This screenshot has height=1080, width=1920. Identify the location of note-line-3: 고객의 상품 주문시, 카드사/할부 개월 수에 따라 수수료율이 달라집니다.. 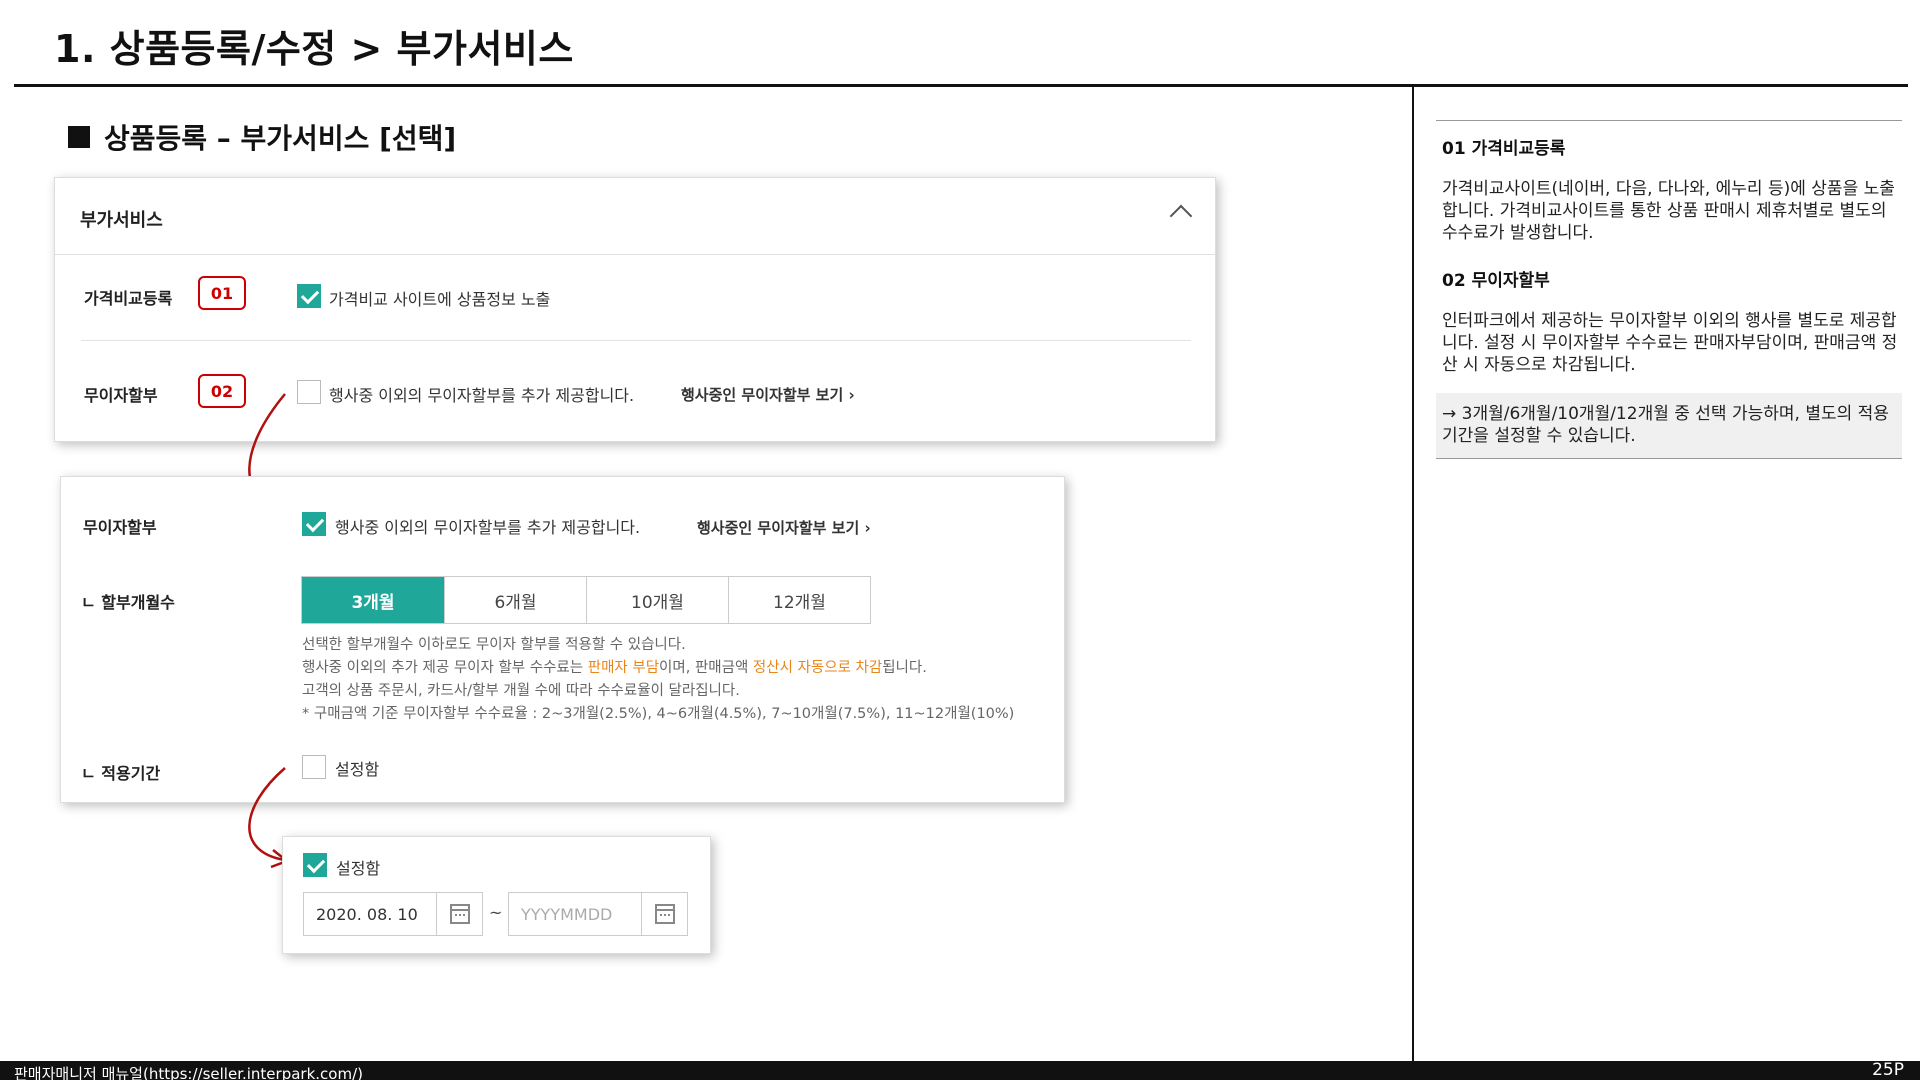
(521, 691).